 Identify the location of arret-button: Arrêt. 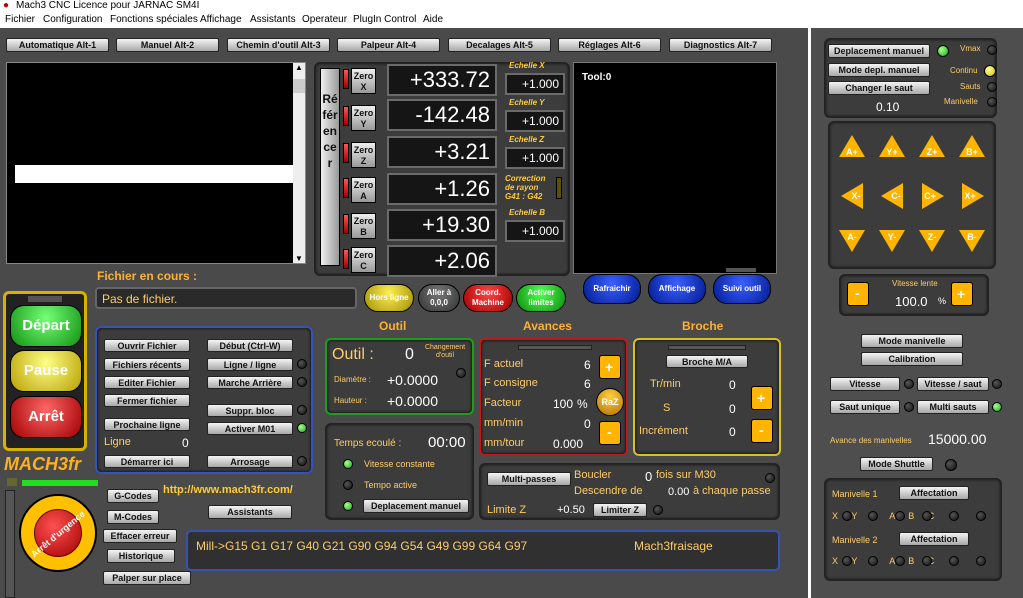
(46, 417).